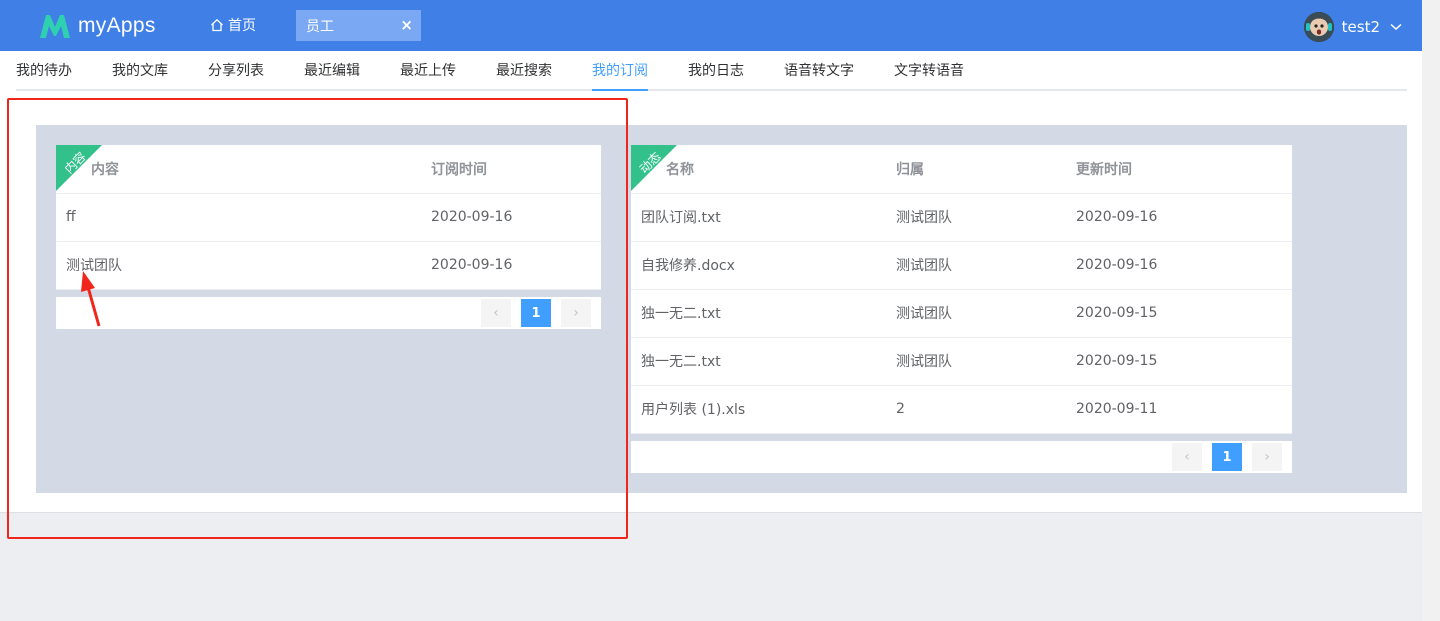 This screenshot has height=621, width=1440. Describe the element at coordinates (44, 70) in the screenshot. I see `nav-my-todo: 我的待办` at that location.